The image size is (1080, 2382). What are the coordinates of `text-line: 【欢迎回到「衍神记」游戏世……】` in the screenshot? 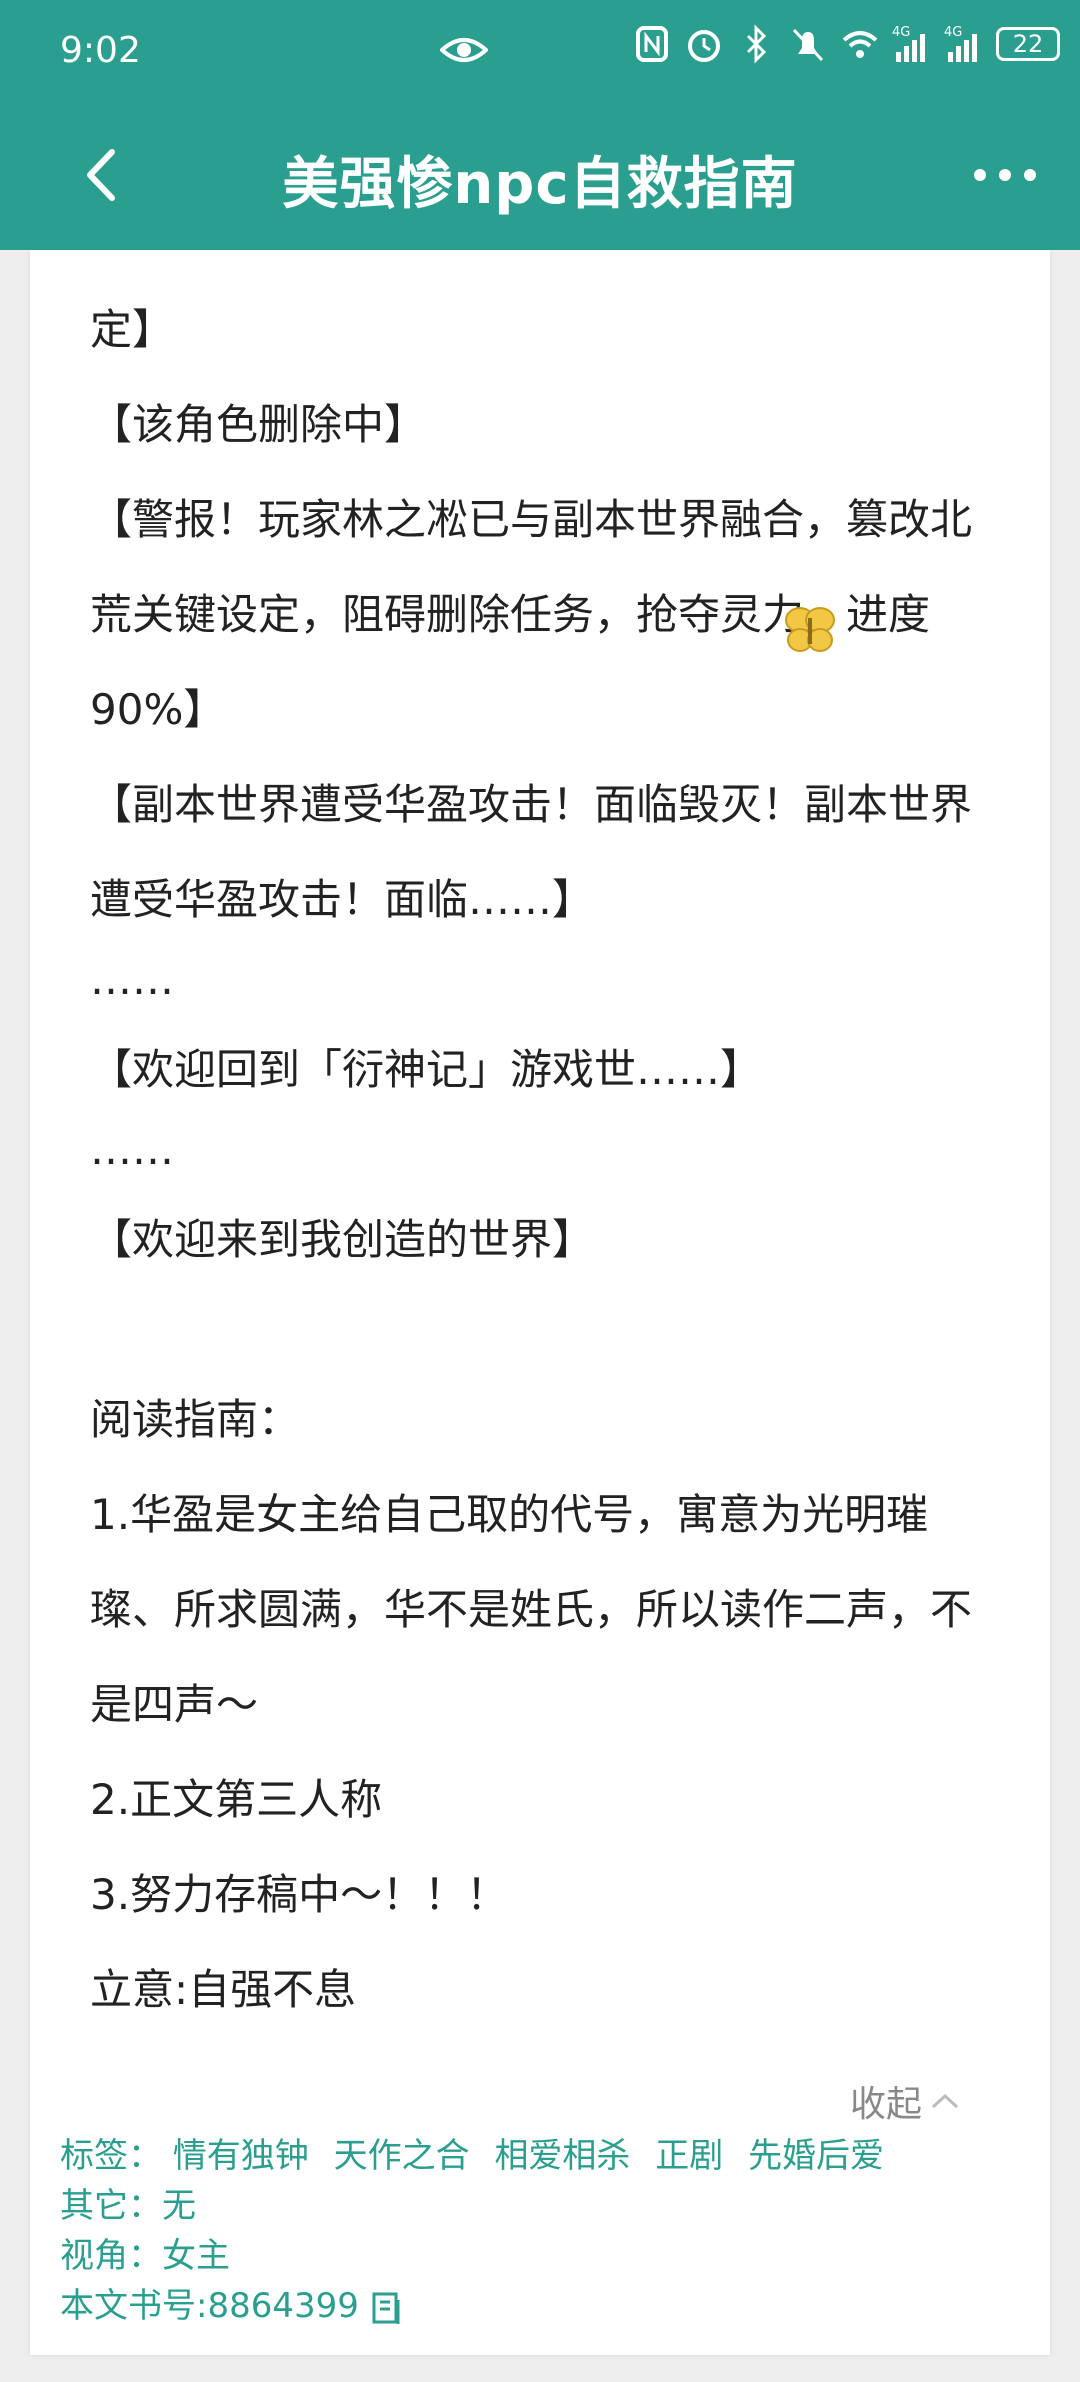 It's located at (426, 1069).